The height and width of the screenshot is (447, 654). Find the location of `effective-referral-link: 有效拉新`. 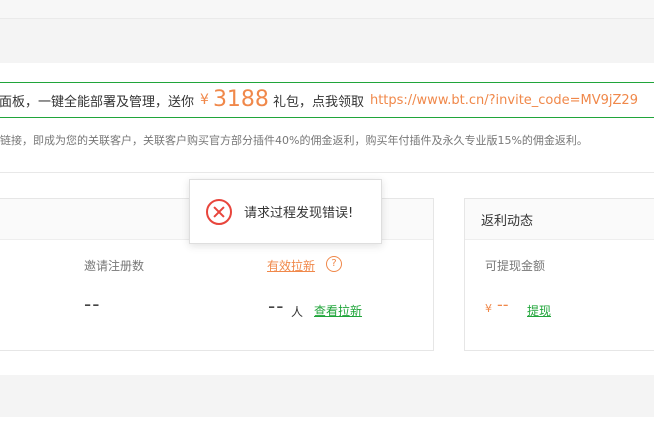

effective-referral-link: 有效拉新 is located at coordinates (291, 265).